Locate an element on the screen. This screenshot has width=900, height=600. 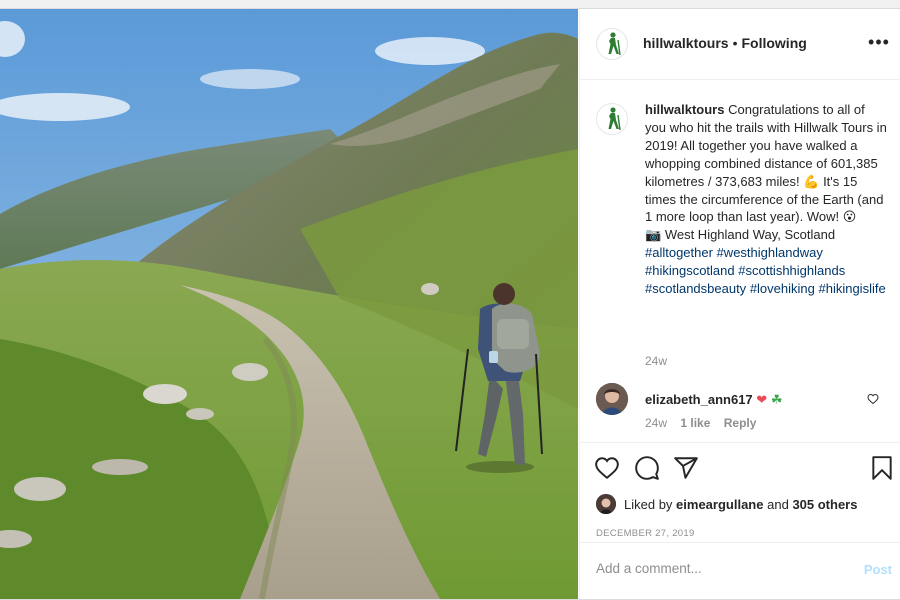
liker-photo is located at coordinates (606, 504).